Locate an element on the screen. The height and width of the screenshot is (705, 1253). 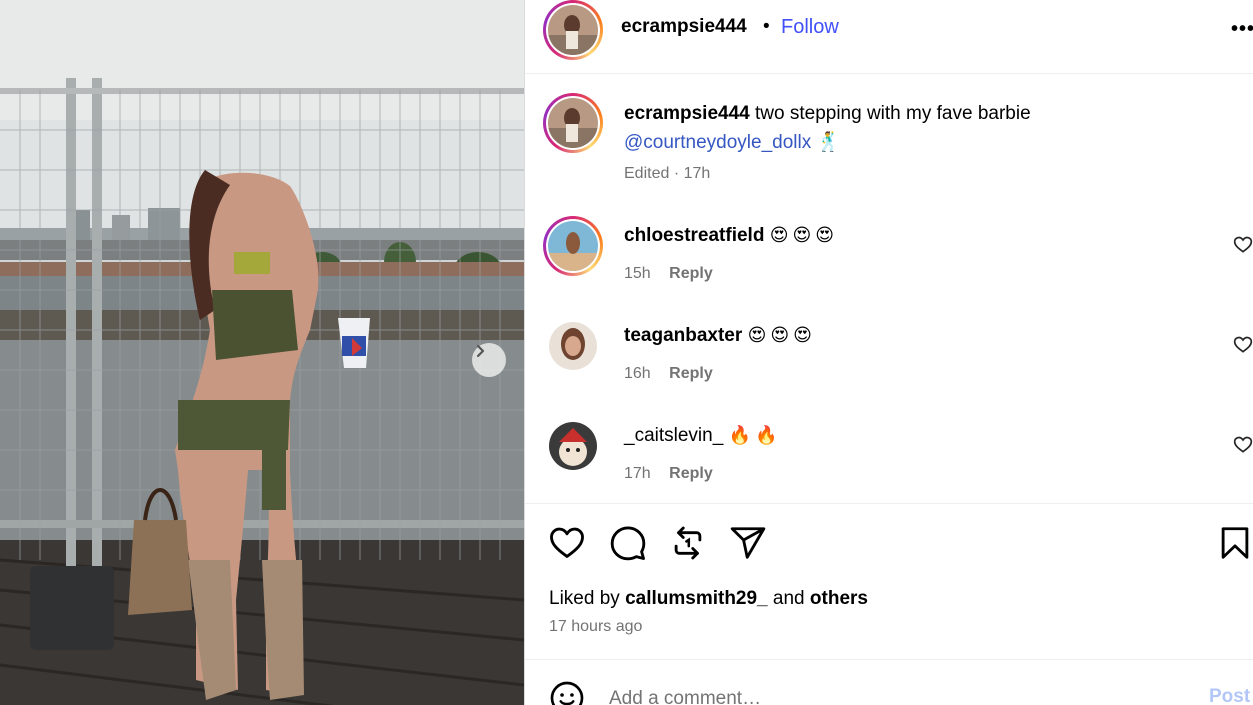
comment-bubble-icon is located at coordinates (628, 543).